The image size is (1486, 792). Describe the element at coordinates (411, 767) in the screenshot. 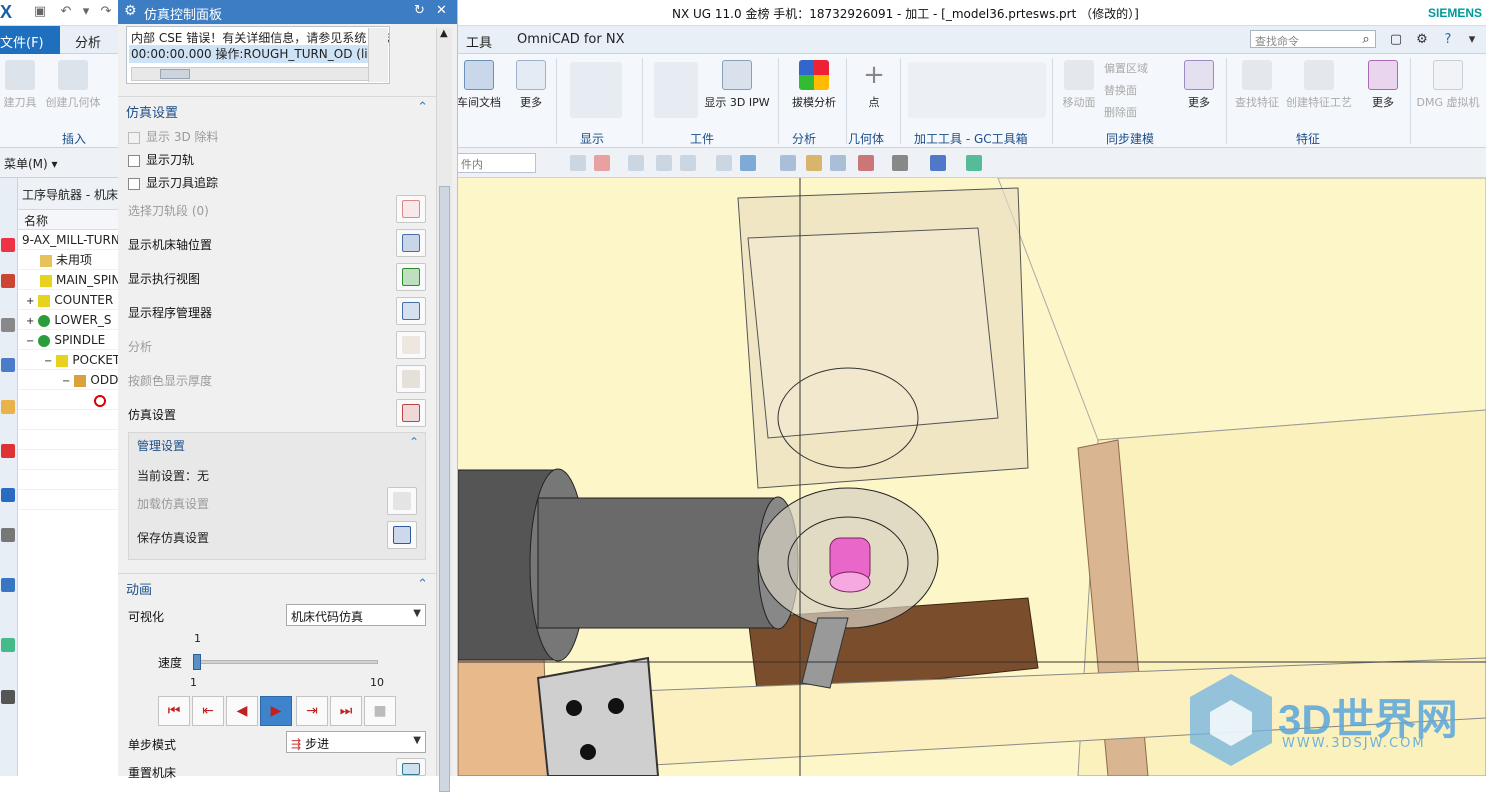

I see `reset-machine-button` at that location.